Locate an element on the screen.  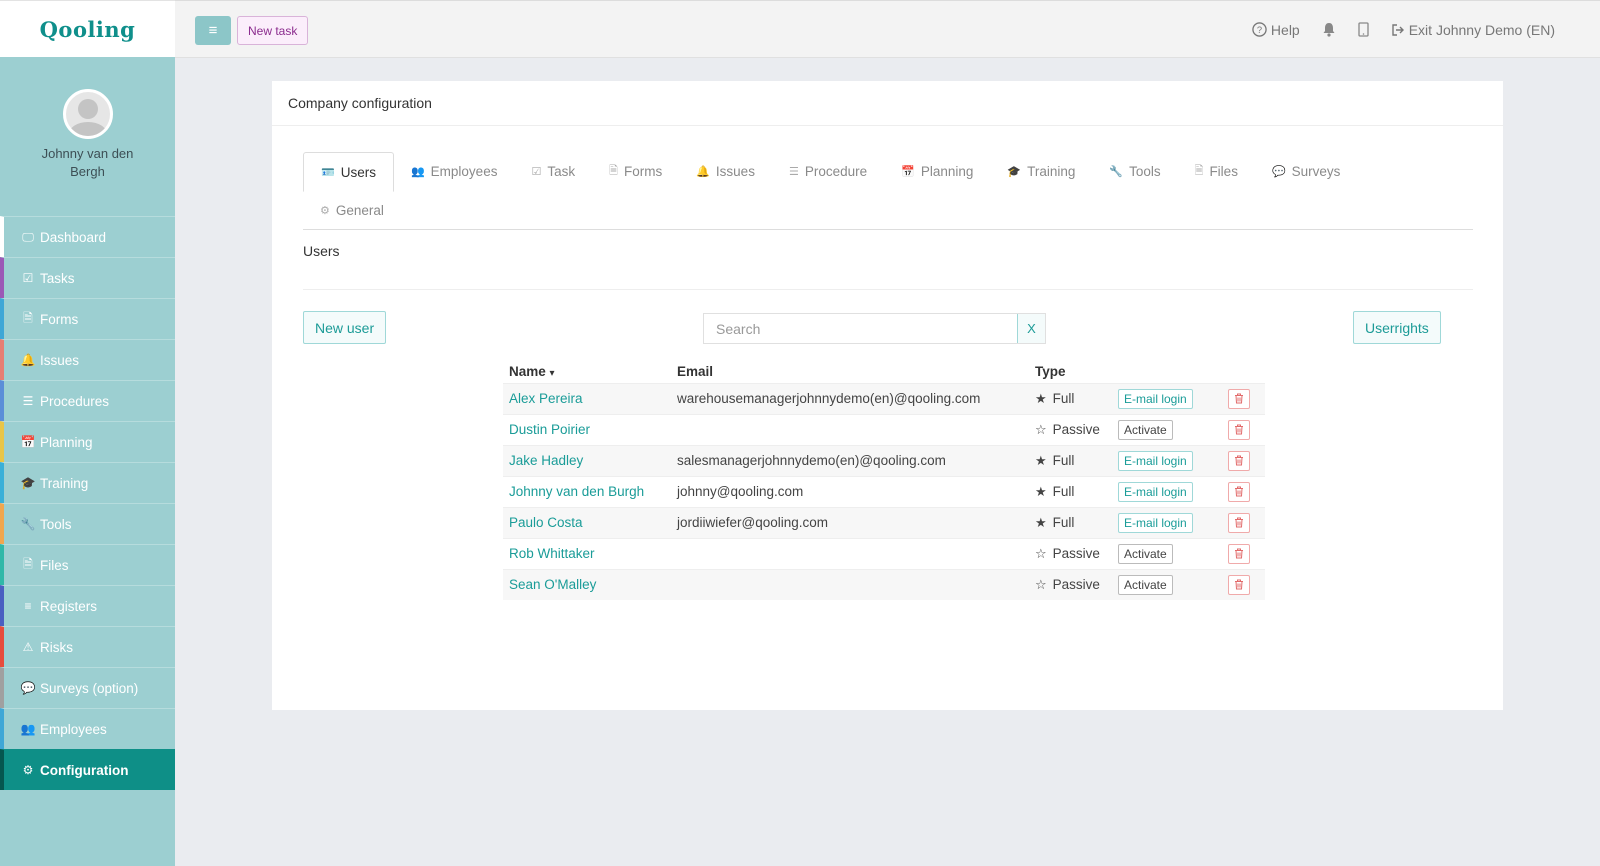
sidebar-item-procedures: ☰ Procedures is located at coordinates (87, 400).